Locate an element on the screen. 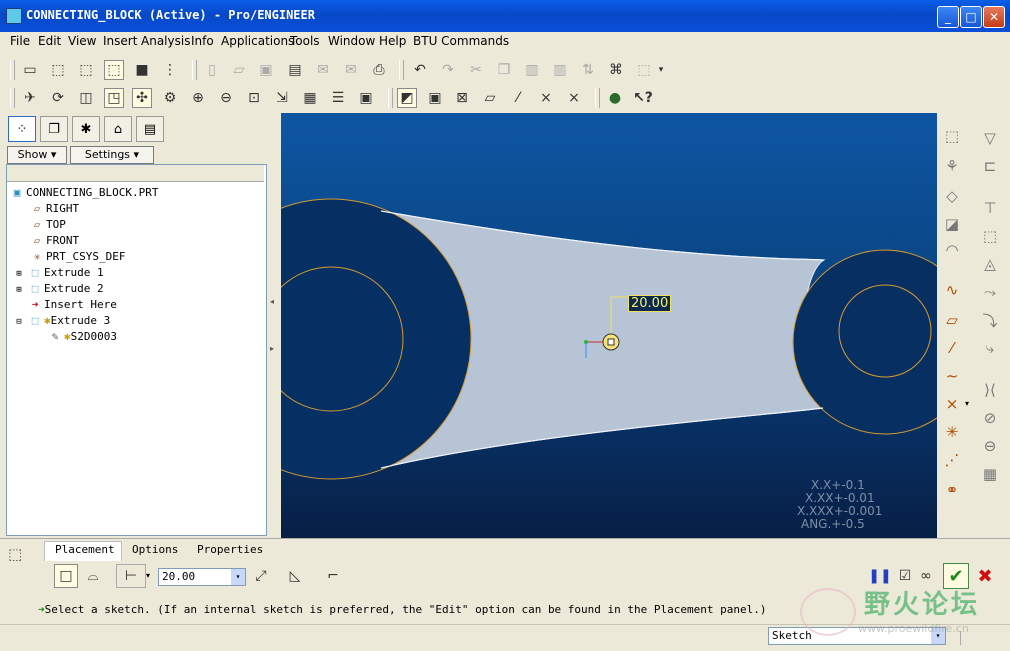  datum-axes-icon: ✣ is located at coordinates (142, 98).